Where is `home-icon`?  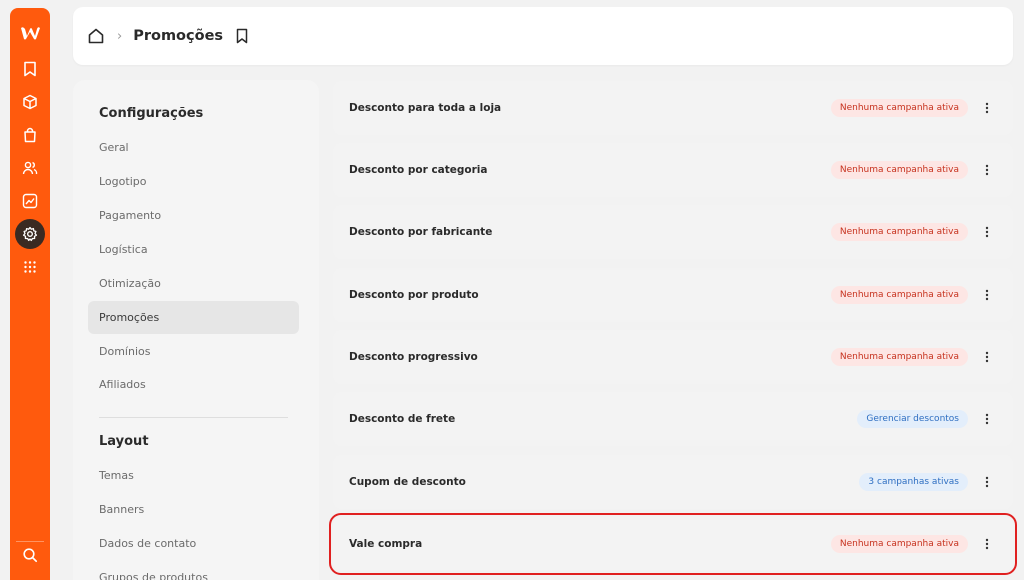 home-icon is located at coordinates (96, 36).